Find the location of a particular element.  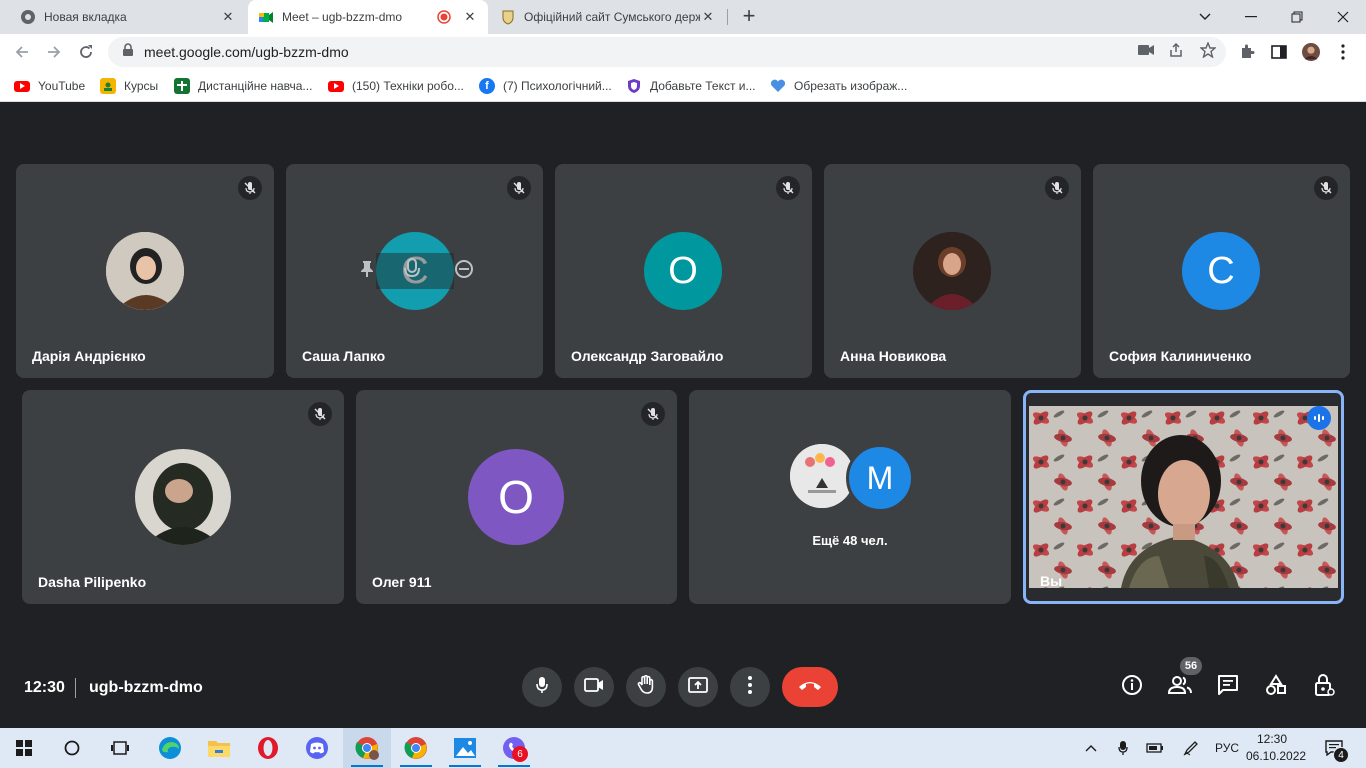

participant-tile: С Саша Лапко is located at coordinates (414, 271).